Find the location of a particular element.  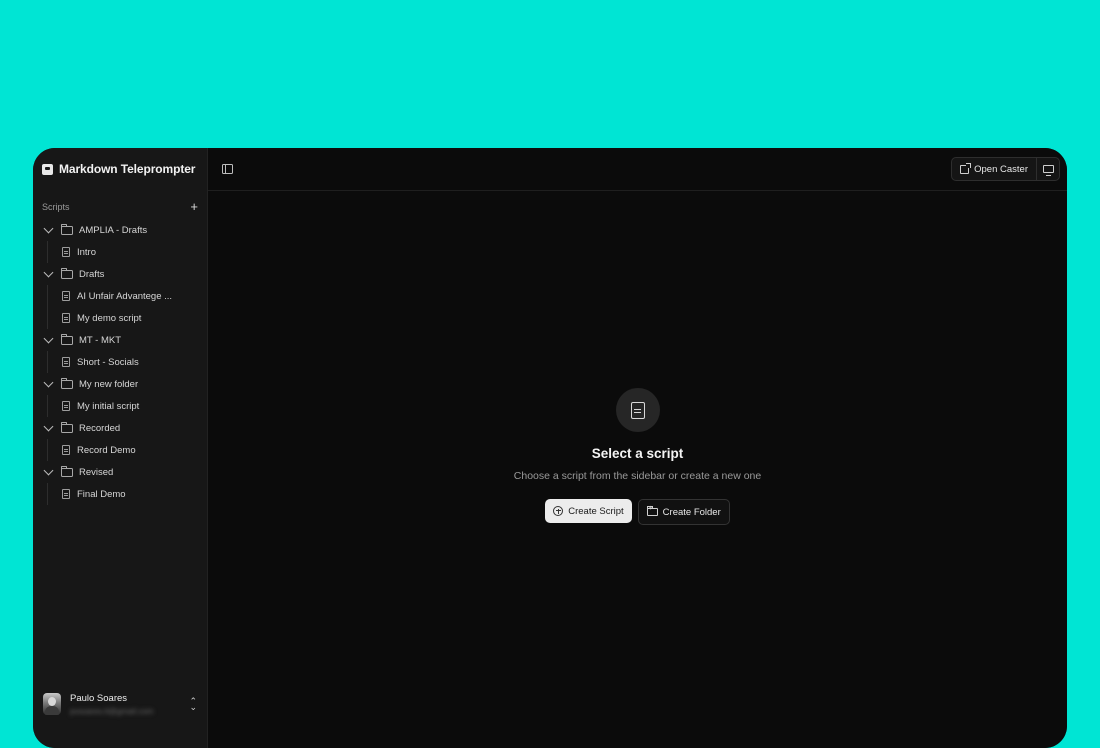

open-caster-button: Open Caster is located at coordinates (994, 169).